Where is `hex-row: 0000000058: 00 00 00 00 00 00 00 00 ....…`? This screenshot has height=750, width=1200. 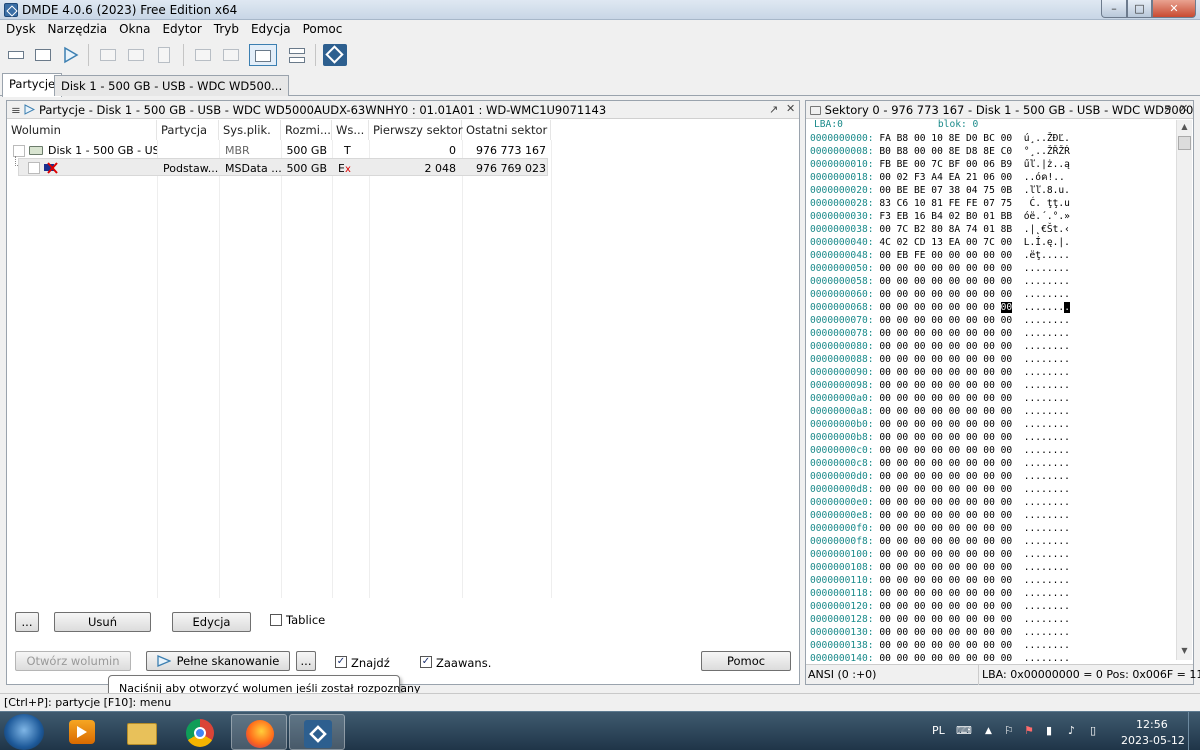
hex-row: 0000000058: 00 00 00 00 00 00 00 00 ....… is located at coordinates (993, 281).